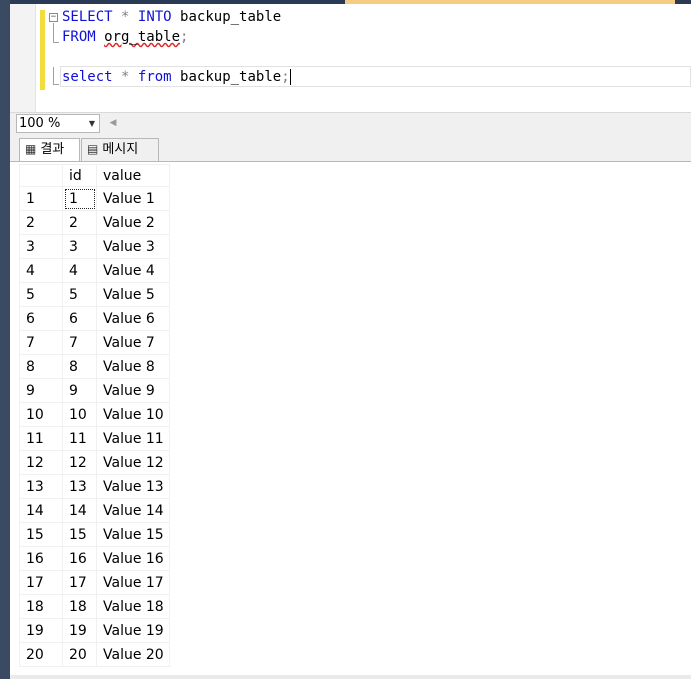  I want to click on id-cell: 5, so click(79, 294).